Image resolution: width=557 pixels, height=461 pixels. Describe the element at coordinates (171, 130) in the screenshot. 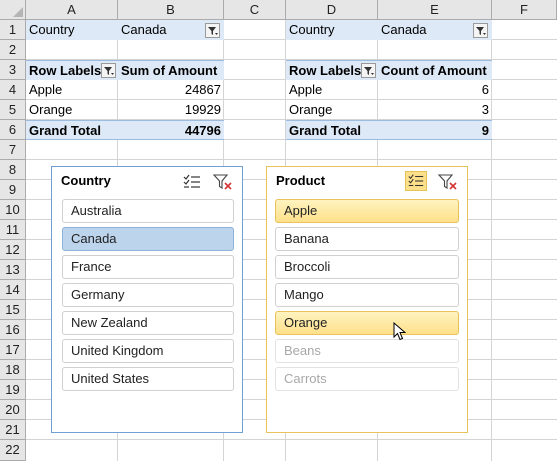

I see `pivot1-grand-total-value: 44796` at that location.